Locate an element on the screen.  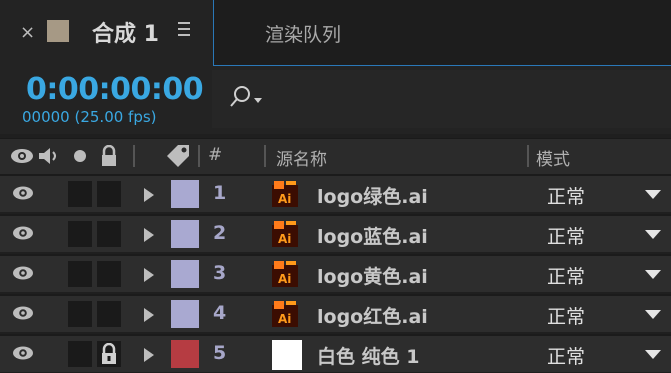
layer-number: 5 is located at coordinates (220, 353).